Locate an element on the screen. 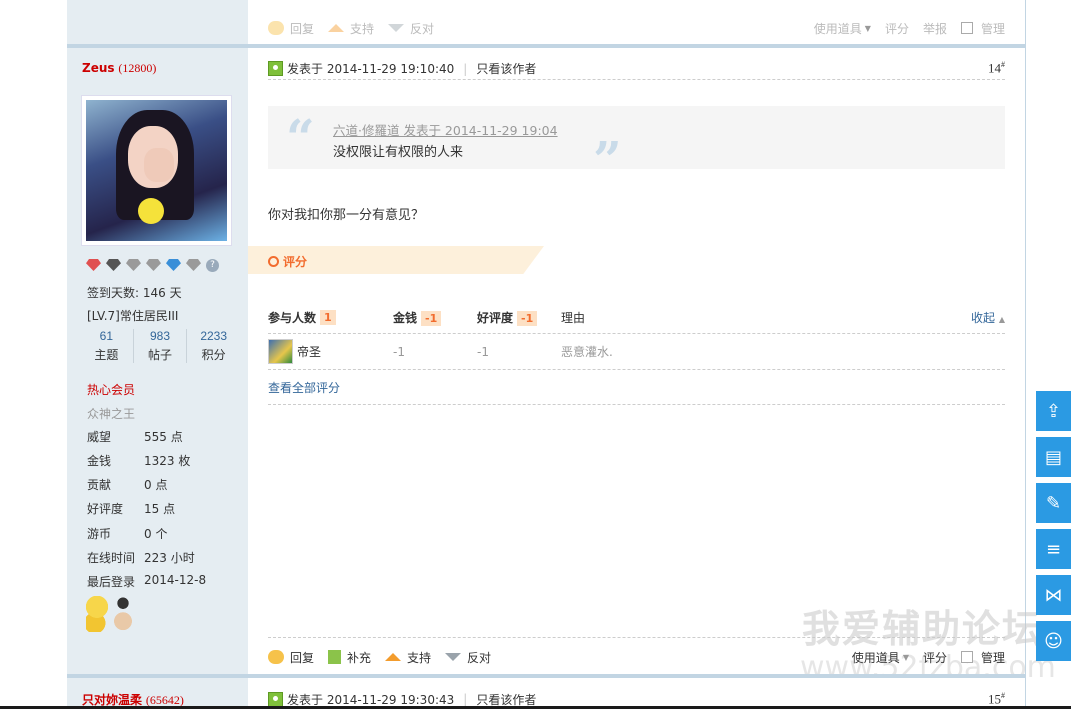 This screenshot has height=709, width=1071. signin-days: 签到天数: 146 天 is located at coordinates (134, 293).